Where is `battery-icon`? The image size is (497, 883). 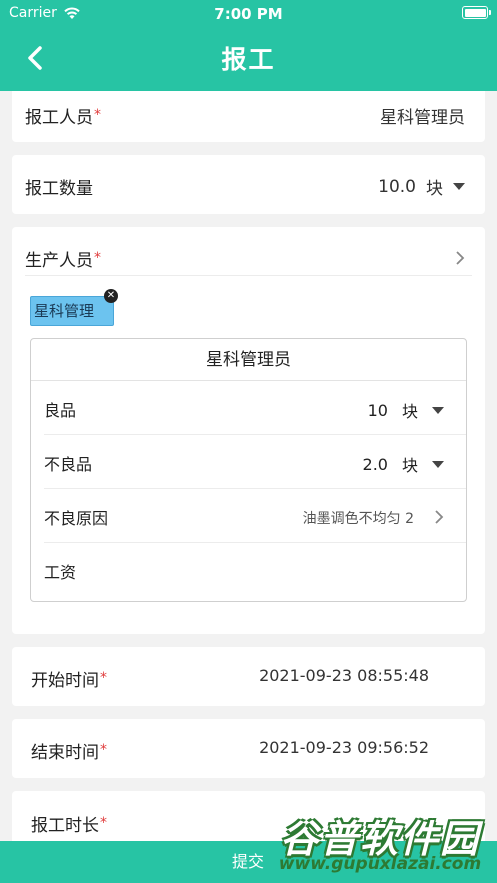 battery-icon is located at coordinates (476, 12).